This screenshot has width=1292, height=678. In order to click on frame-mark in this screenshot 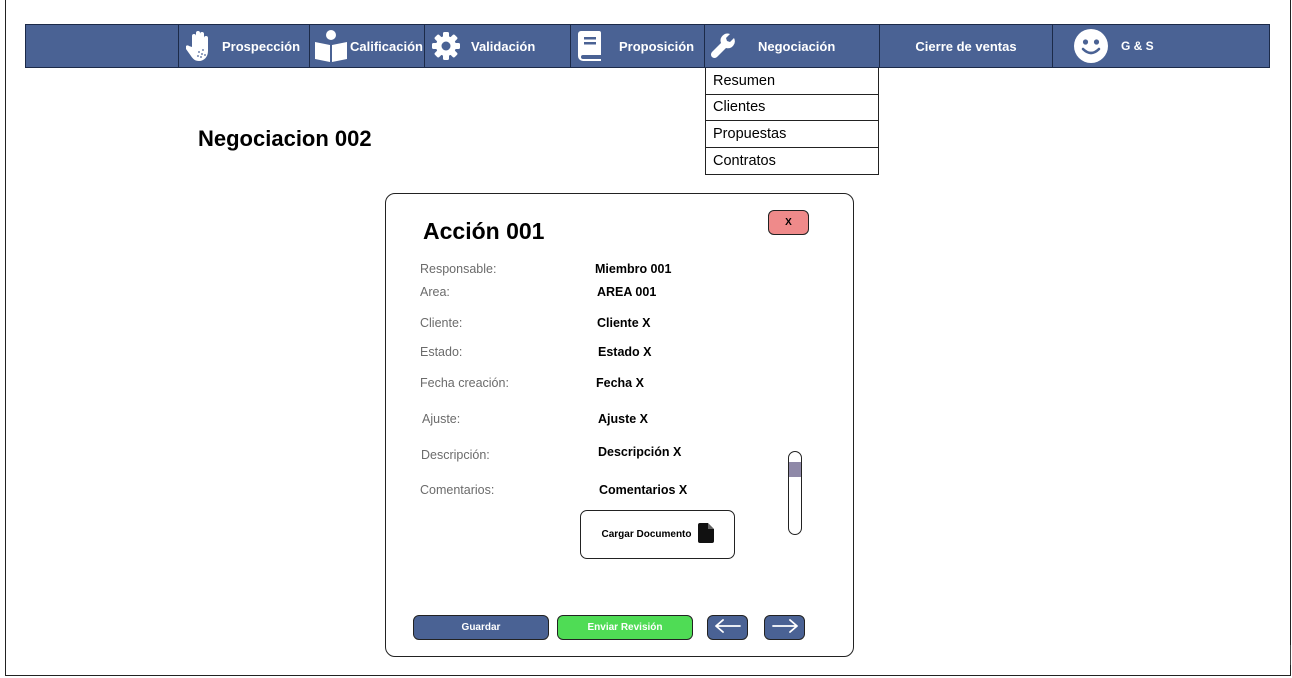, I will do `click(1290, 655)`.